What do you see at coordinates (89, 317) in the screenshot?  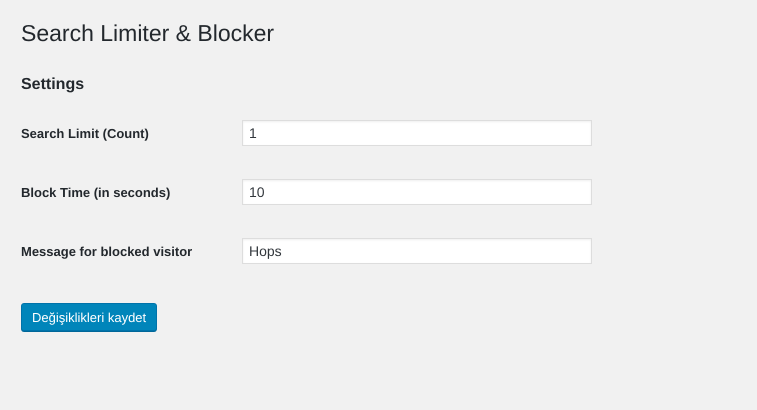 I see `save-button: Değişiklikleri kaydet` at bounding box center [89, 317].